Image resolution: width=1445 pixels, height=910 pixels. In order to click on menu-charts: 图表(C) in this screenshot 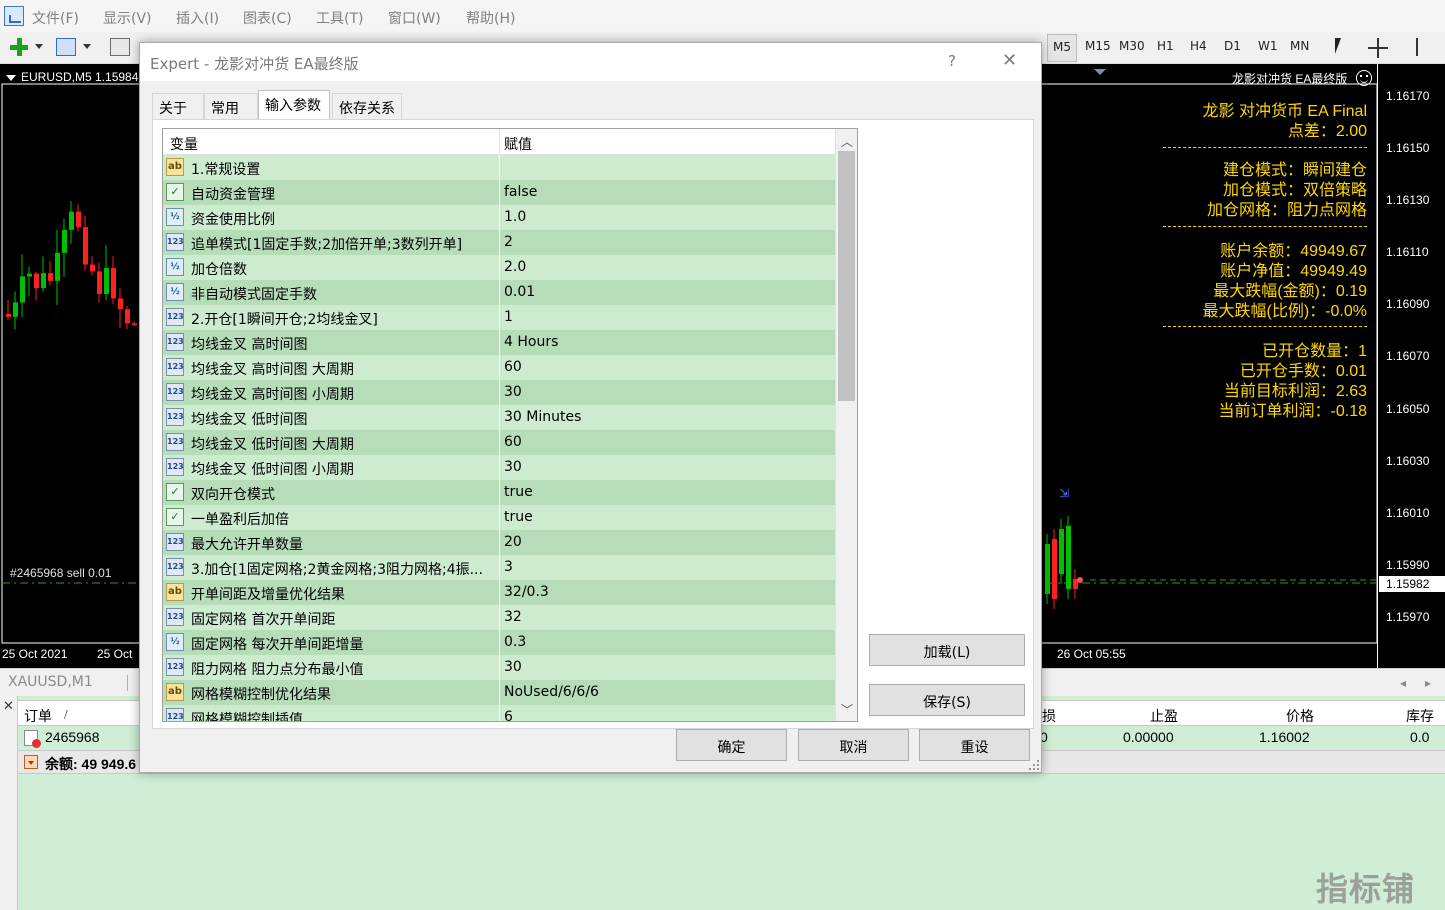, I will do `click(267, 18)`.